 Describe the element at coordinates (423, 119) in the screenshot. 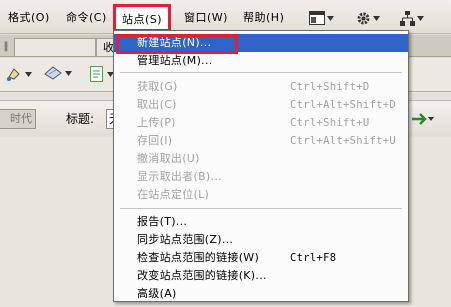

I see `preview-arrow-icon` at that location.